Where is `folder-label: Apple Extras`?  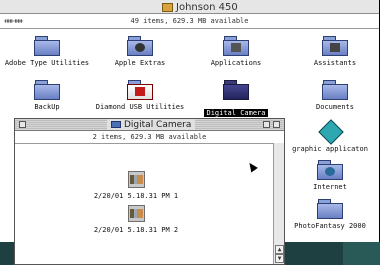
folder-label: Apple Extras is located at coordinates (140, 63).